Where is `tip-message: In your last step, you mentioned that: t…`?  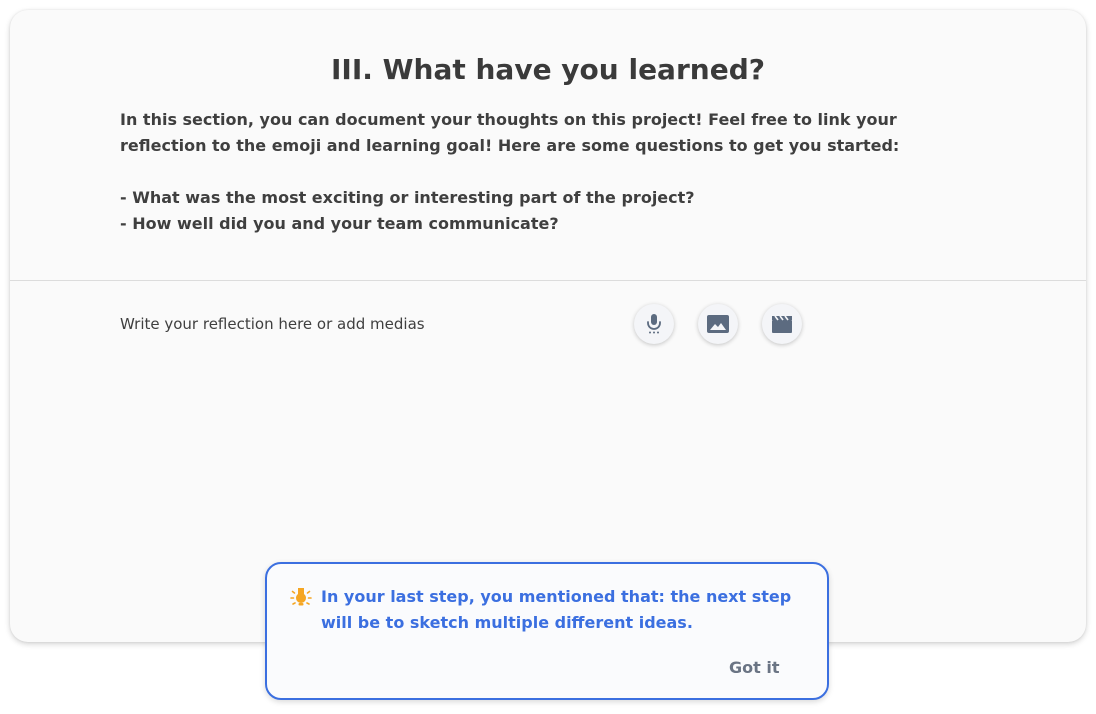
tip-message: In your last step, you mentioned that: t… is located at coordinates (556, 609).